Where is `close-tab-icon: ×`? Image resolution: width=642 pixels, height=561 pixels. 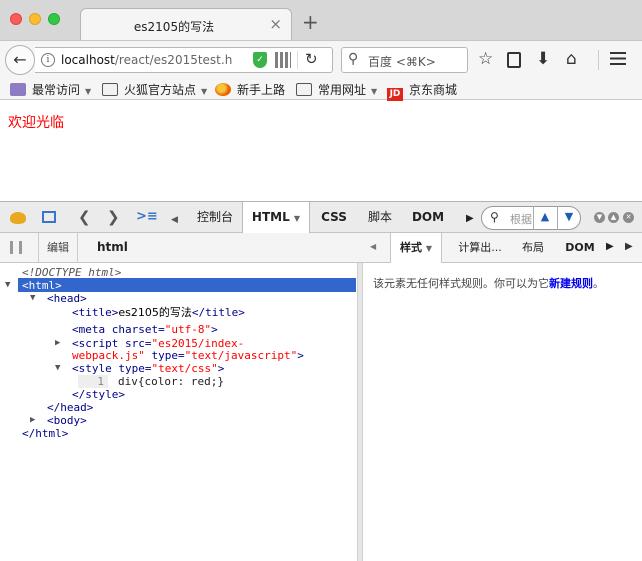 close-tab-icon: × is located at coordinates (275, 24).